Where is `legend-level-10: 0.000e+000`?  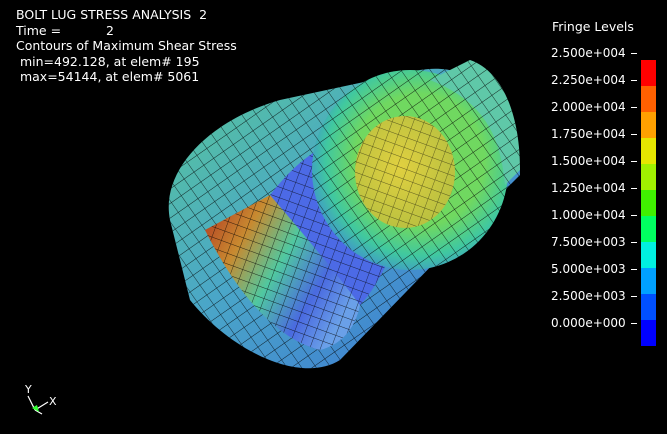
legend-level-10: 0.000e+000 is located at coordinates (594, 323).